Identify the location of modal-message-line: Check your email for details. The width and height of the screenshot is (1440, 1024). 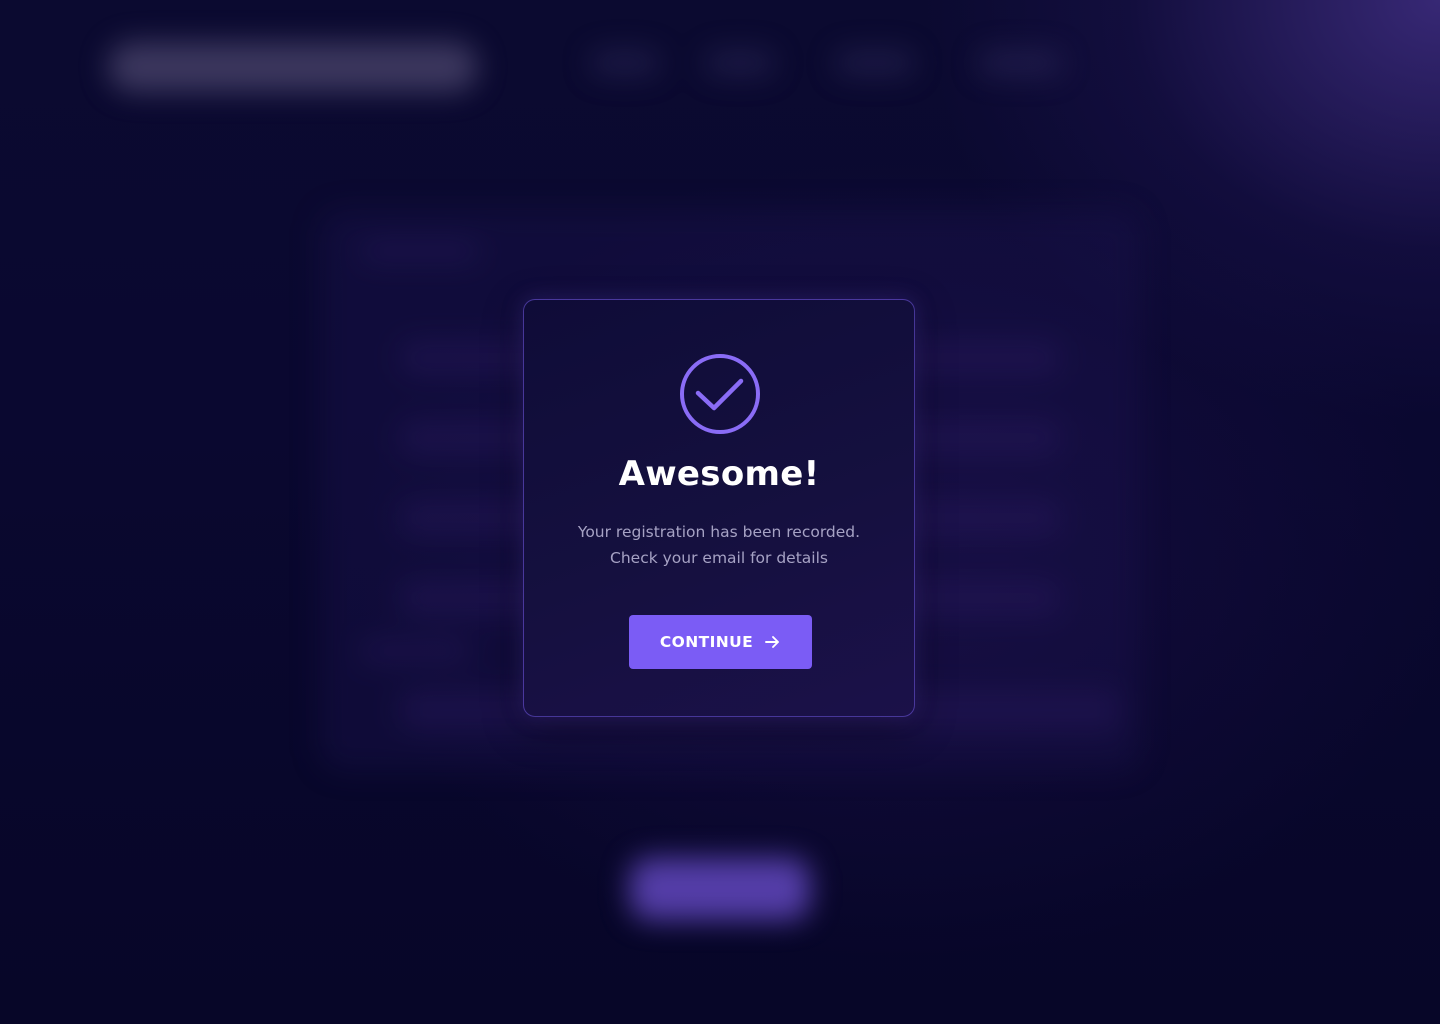
(719, 558).